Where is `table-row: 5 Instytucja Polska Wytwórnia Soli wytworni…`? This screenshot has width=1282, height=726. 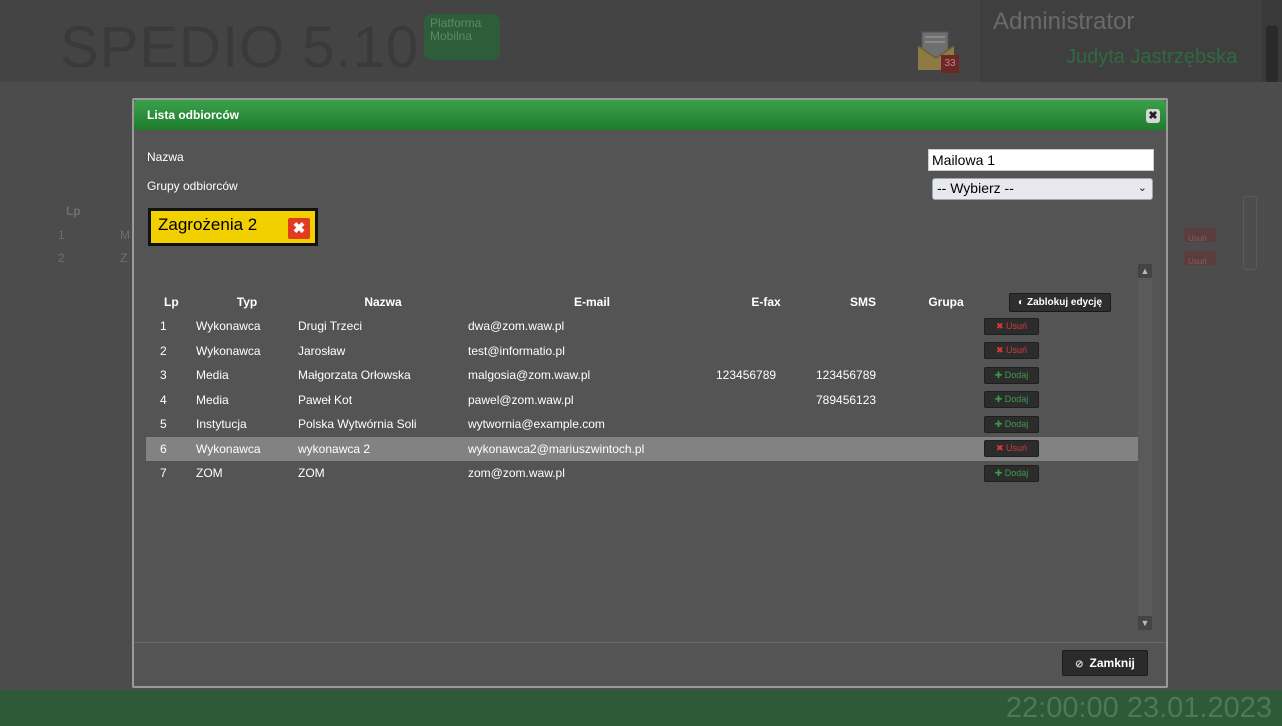
table-row: 5 Instytucja Polska Wytwórnia Soli wytworni… is located at coordinates (642, 424).